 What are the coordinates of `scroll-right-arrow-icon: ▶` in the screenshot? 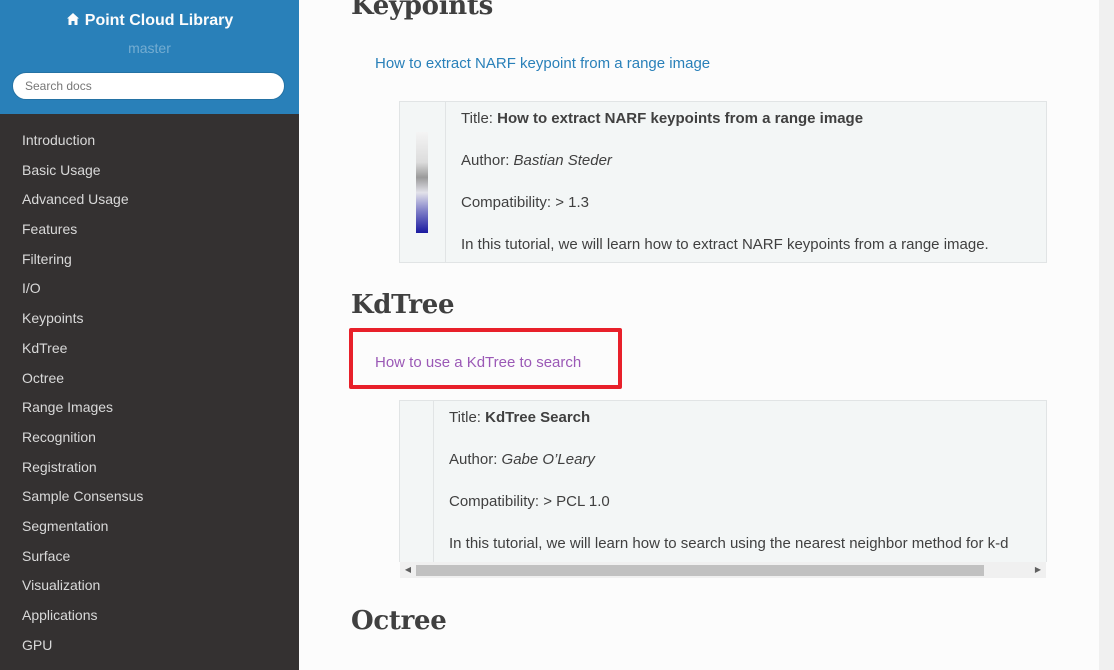 It's located at (1038, 570).